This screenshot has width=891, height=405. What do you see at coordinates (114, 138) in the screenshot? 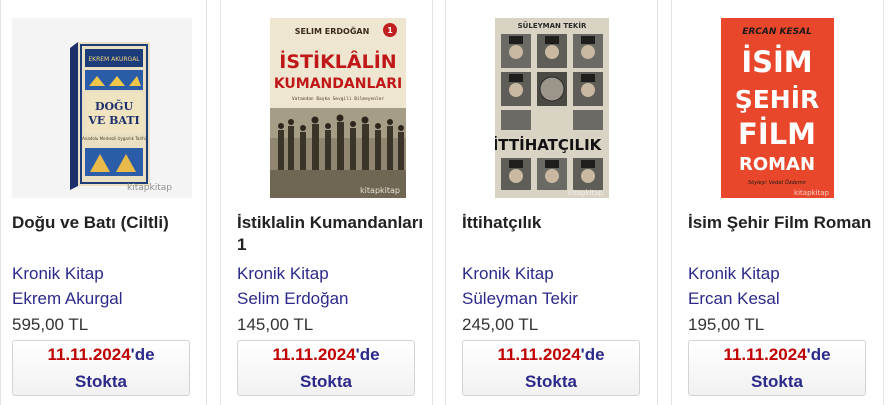
I see `svg-text:Anadolu Merkezli Uygarlık Tari: Anadolu Merkezli Uygarlık Tarihi` at bounding box center [114, 138].